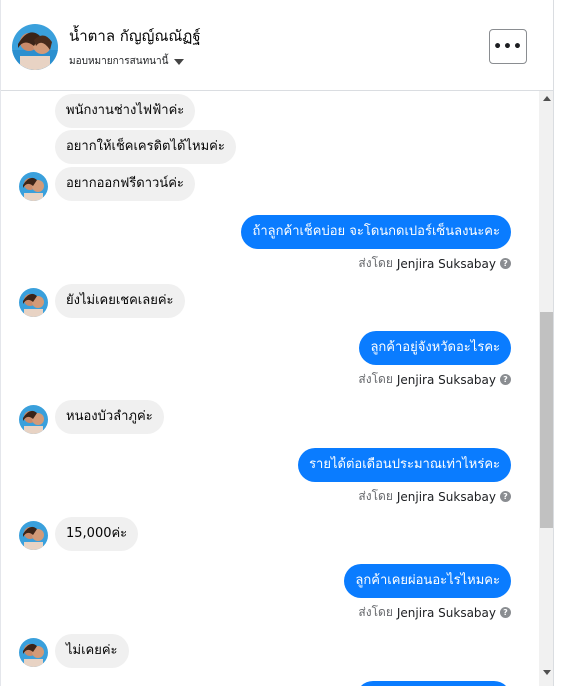  I want to click on scrollbar, so click(546, 388).